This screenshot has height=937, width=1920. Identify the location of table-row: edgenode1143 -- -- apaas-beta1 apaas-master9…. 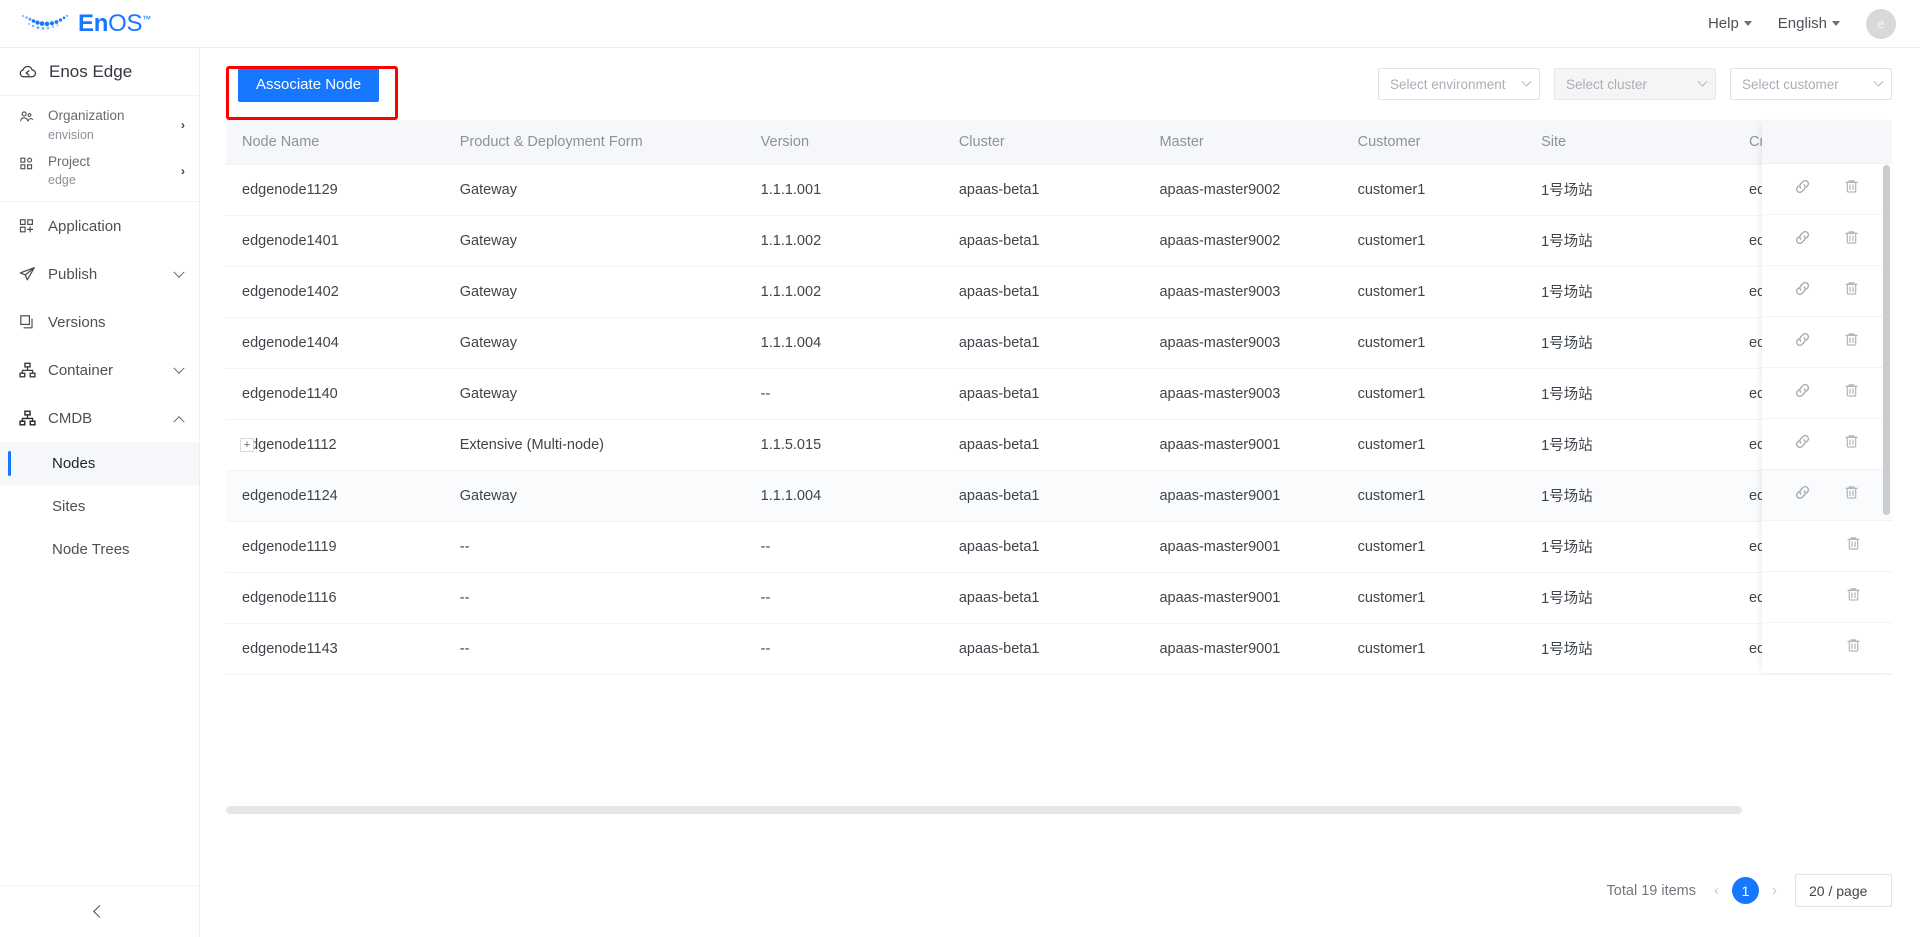
(1059, 649).